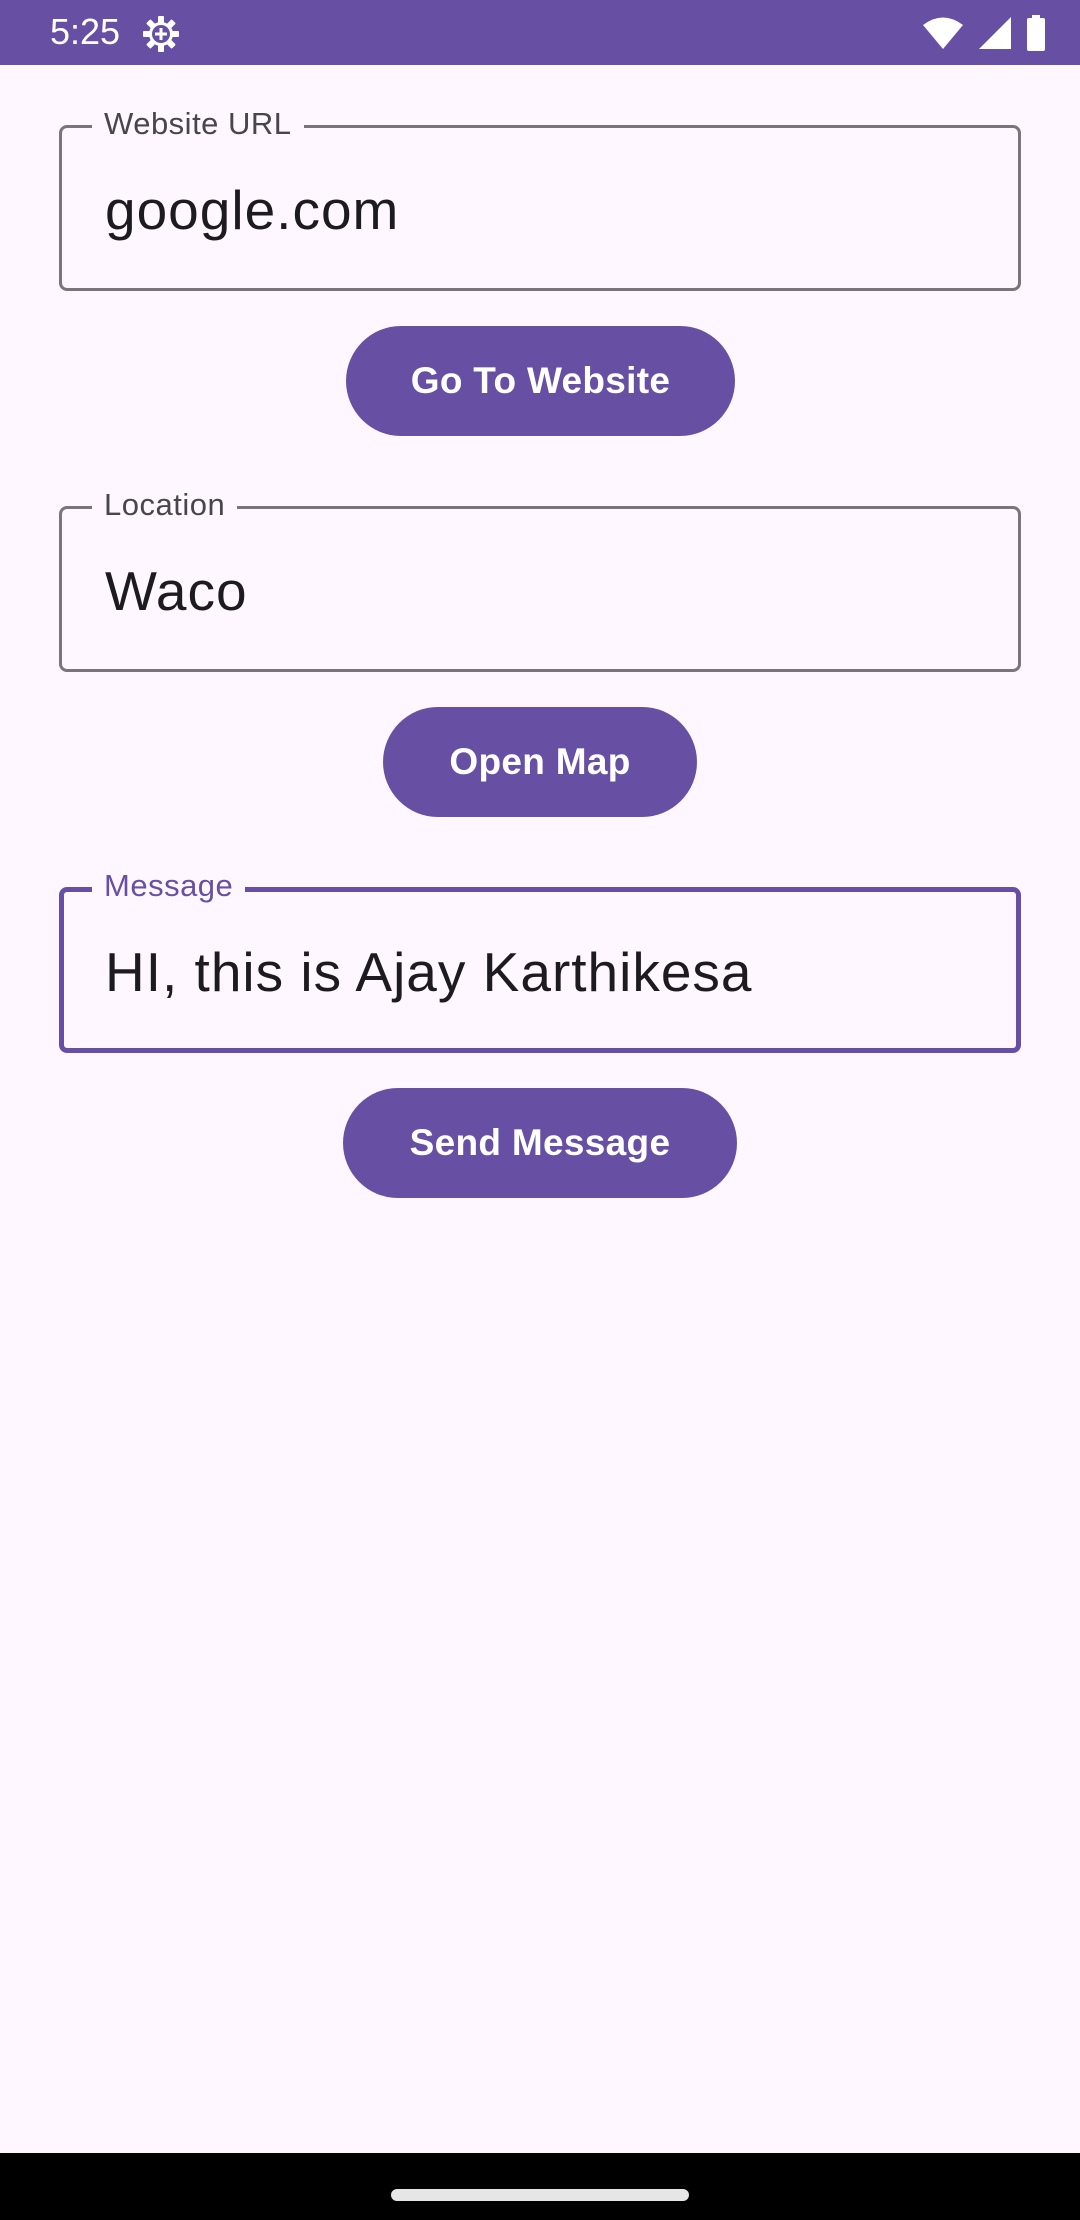  What do you see at coordinates (540, 381) in the screenshot?
I see `go-to-website-button: Go To Website` at bounding box center [540, 381].